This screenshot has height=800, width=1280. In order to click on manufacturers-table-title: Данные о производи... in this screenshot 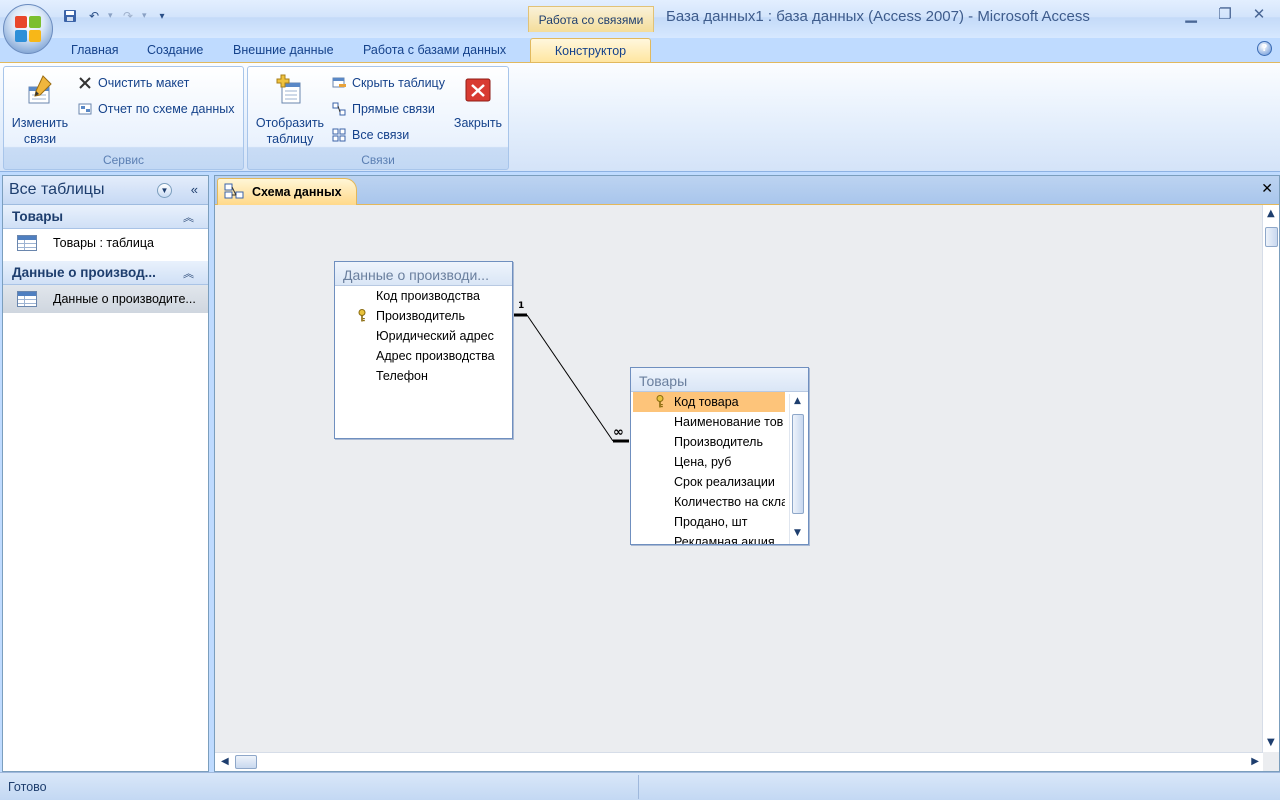, I will do `click(423, 274)`.